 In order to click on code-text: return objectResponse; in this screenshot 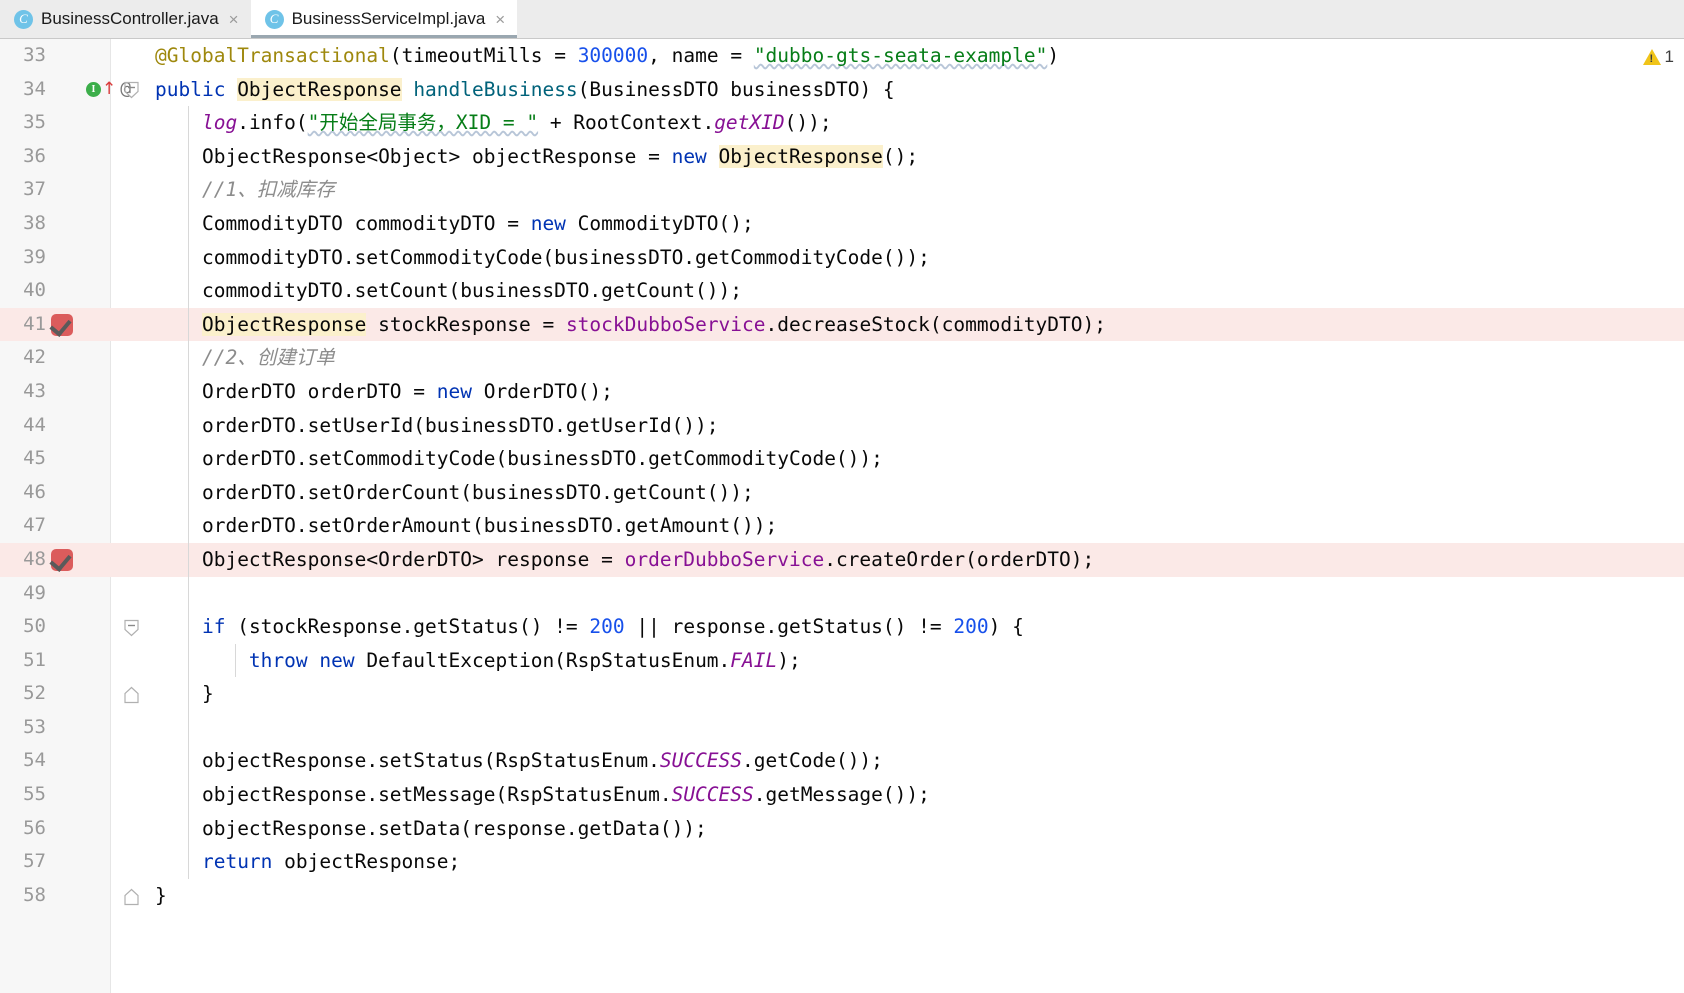, I will do `click(919, 862)`.